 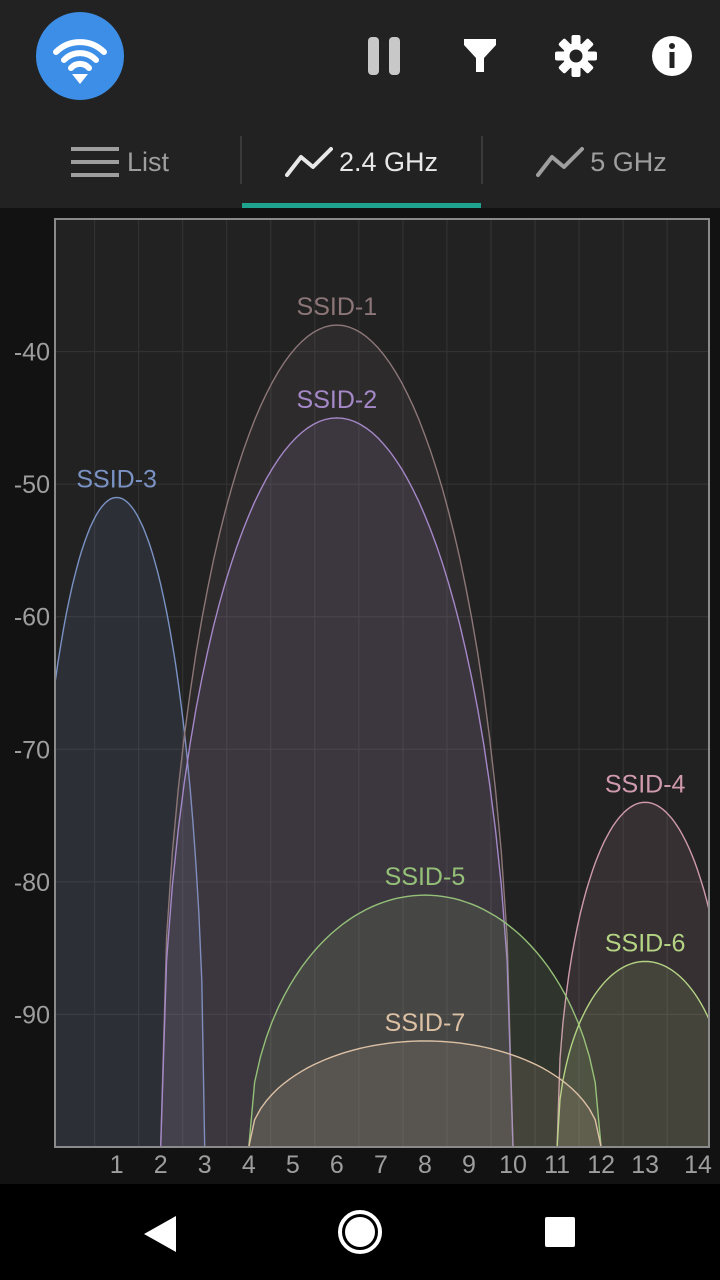 I want to click on gear-icon, so click(x=576, y=56).